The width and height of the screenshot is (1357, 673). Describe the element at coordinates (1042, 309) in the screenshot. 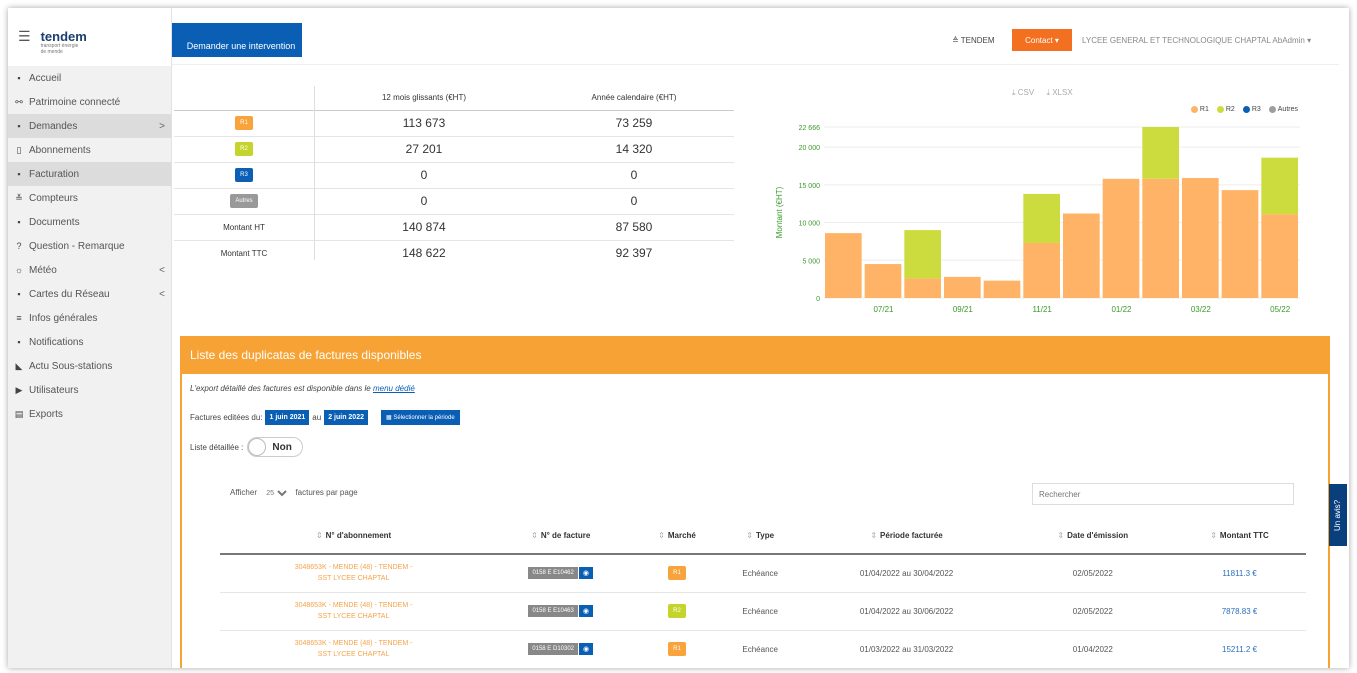

I see `x-tick-label: 11/21` at that location.